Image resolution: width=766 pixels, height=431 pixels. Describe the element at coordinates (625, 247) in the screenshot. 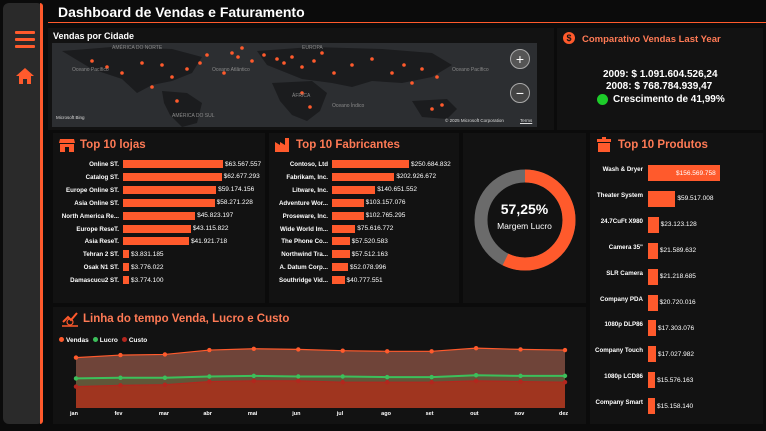

I see `bar-label: Camera 35"` at that location.